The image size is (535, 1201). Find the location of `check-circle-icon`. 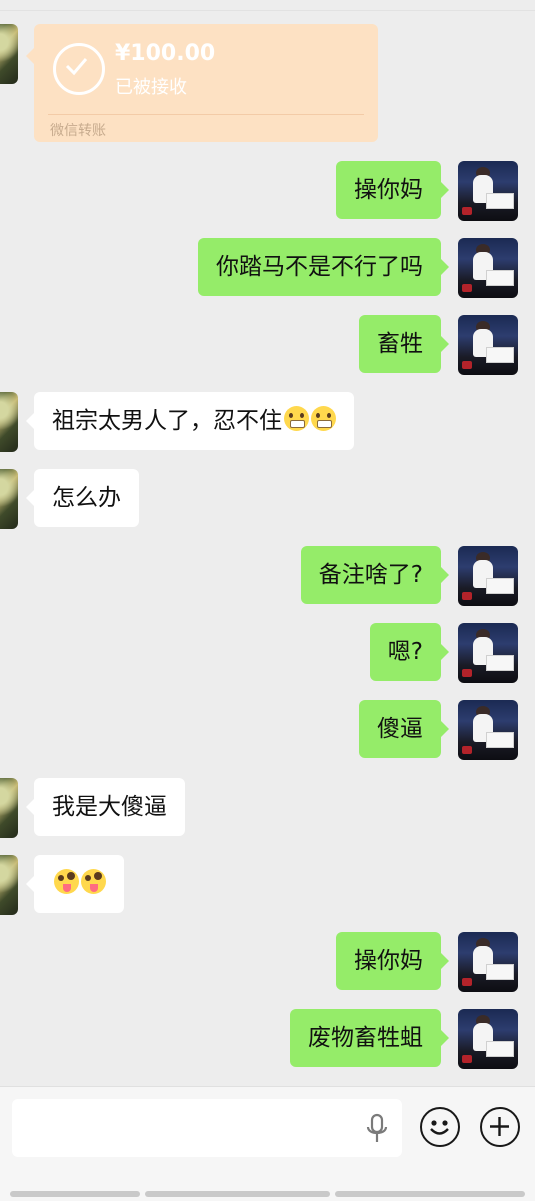

check-circle-icon is located at coordinates (79, 69).